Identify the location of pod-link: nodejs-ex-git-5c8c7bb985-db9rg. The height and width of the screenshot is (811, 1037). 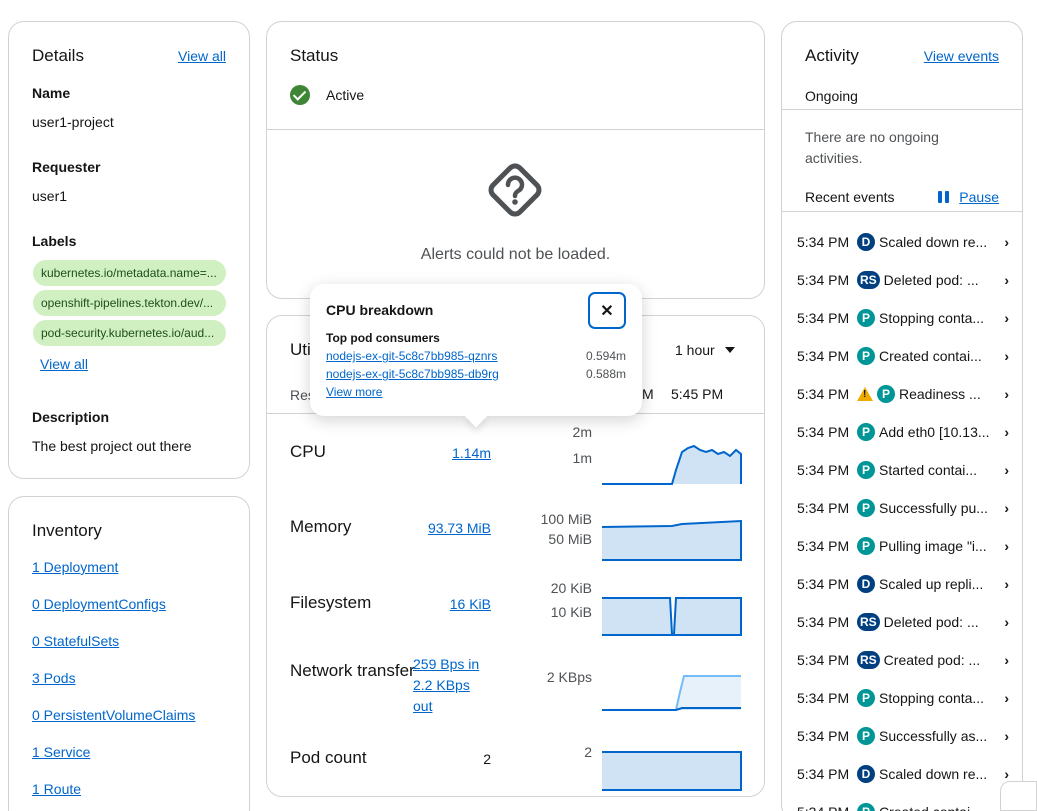
(412, 374).